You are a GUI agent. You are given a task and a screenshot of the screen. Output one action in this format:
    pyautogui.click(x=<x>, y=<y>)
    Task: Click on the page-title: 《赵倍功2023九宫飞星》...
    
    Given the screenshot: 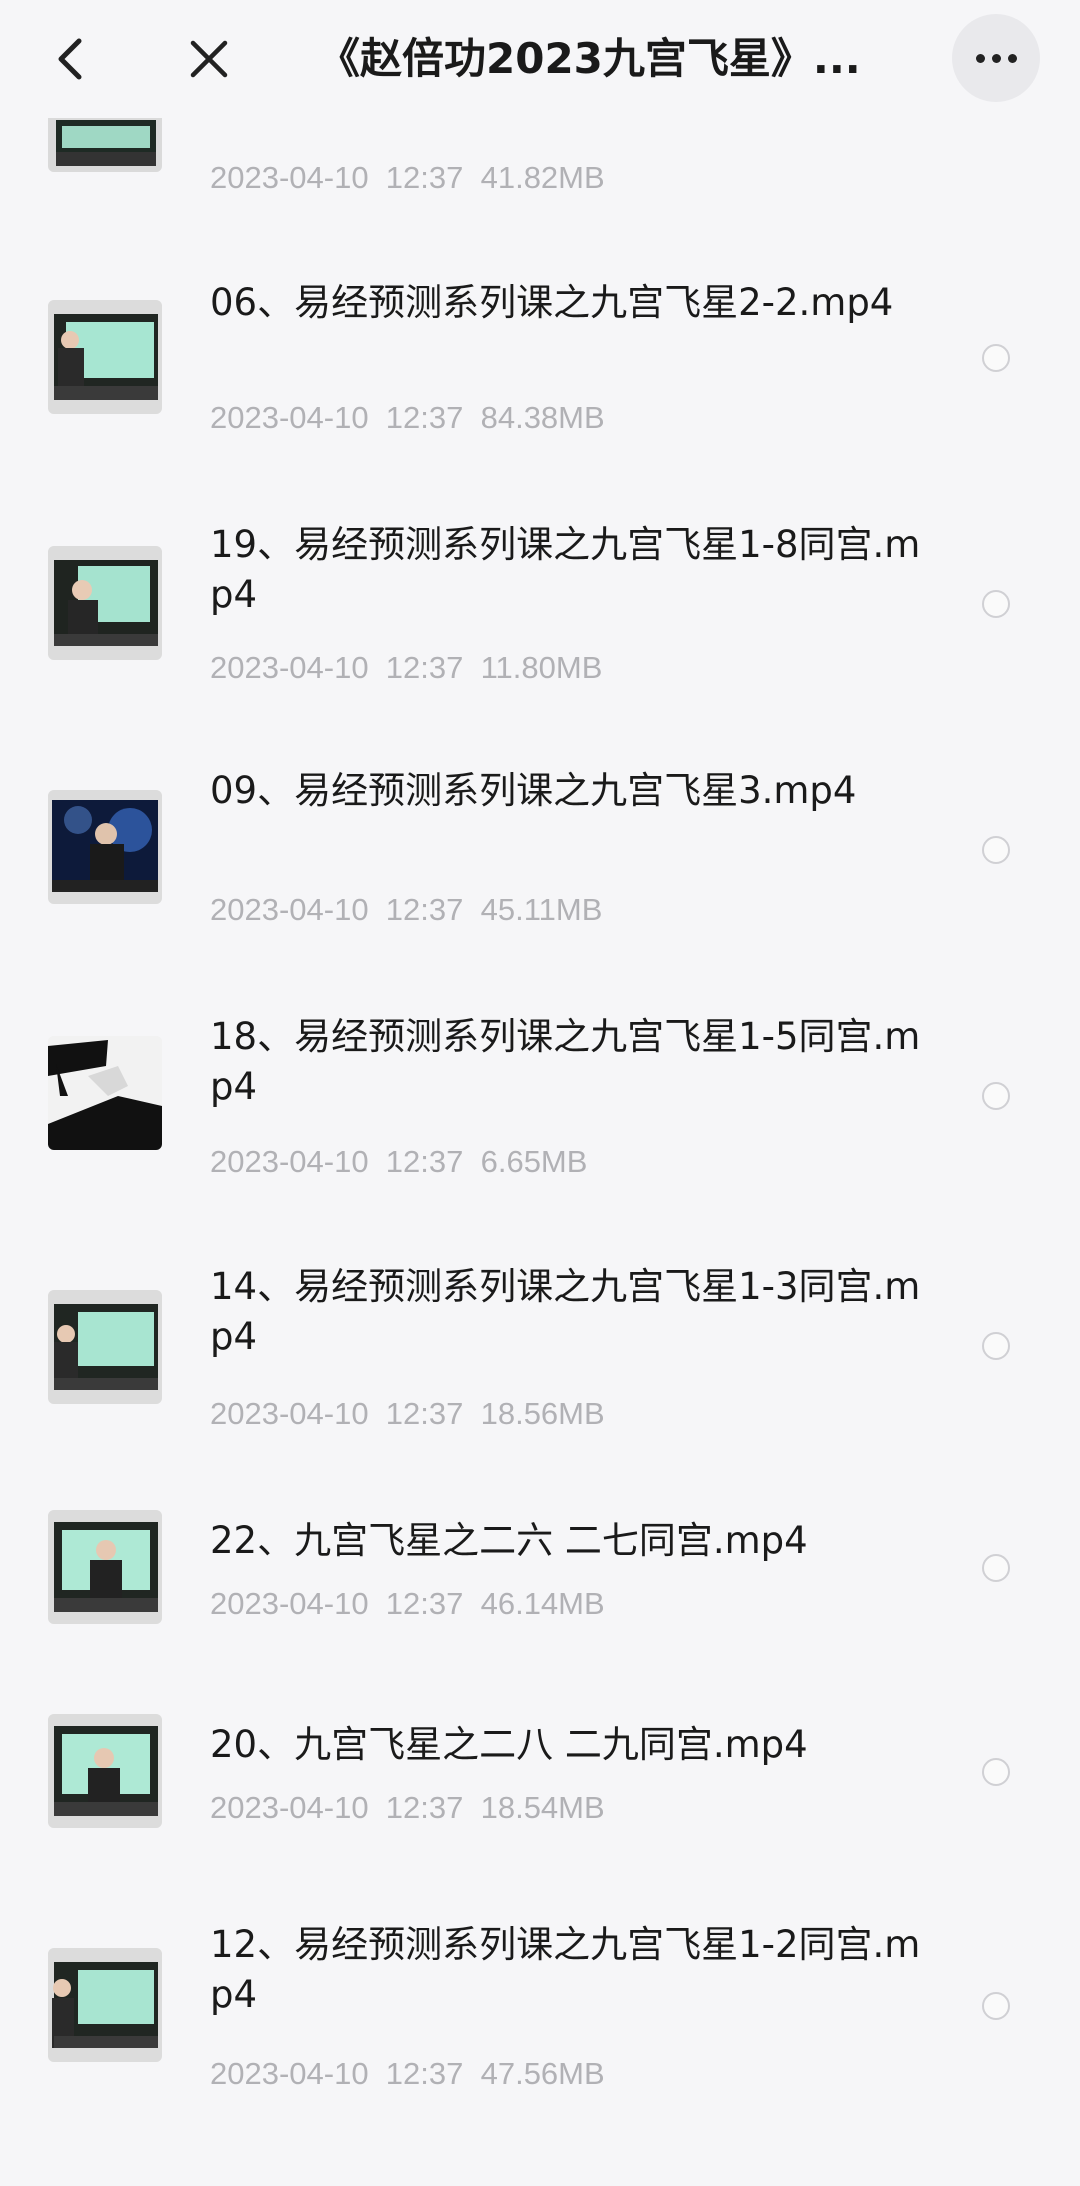 What is the action you would take?
    pyautogui.click(x=589, y=58)
    